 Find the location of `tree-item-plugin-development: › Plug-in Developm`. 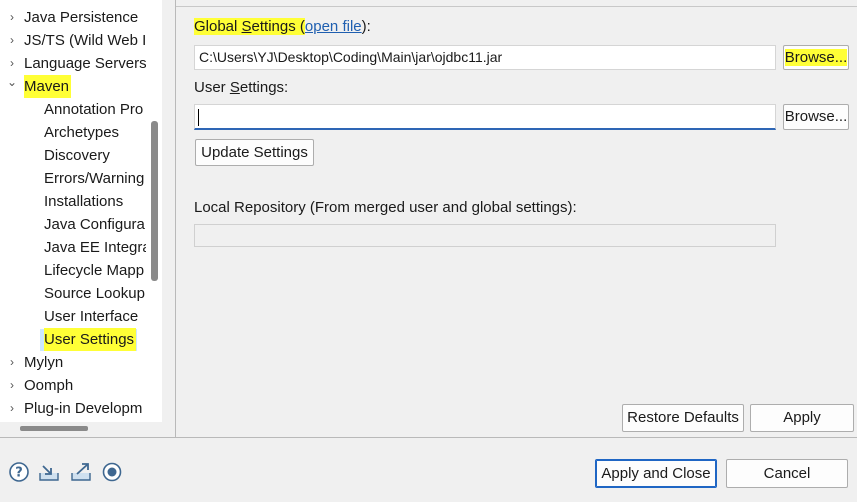

tree-item-plugin-development: › Plug-in Developm is located at coordinates (73, 408).